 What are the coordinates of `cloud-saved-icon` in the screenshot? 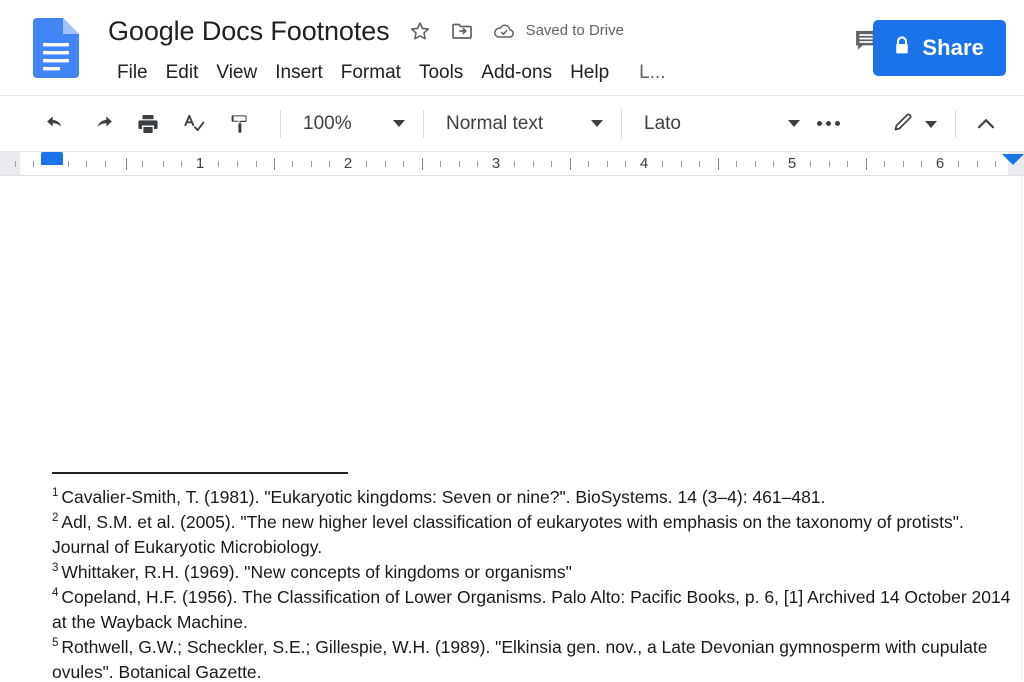 It's located at (504, 31).